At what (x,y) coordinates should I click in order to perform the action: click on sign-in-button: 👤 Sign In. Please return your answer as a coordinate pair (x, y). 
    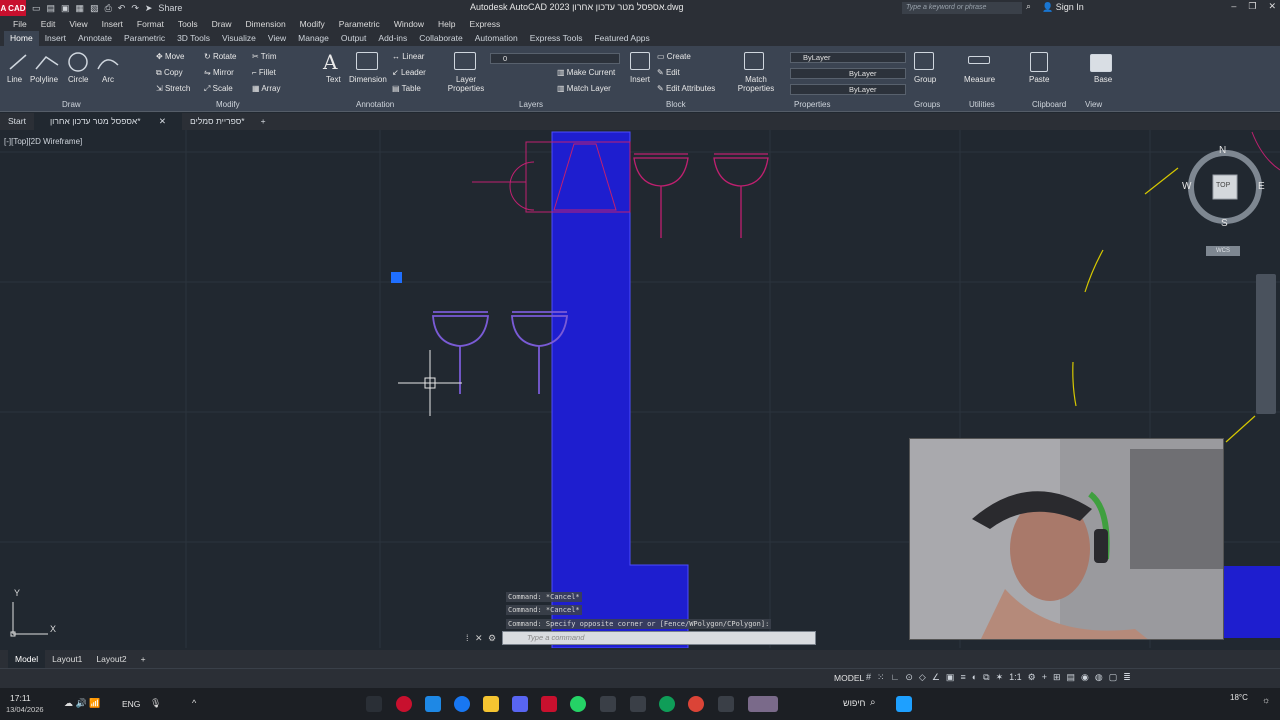
    Looking at the image, I should click on (1063, 7).